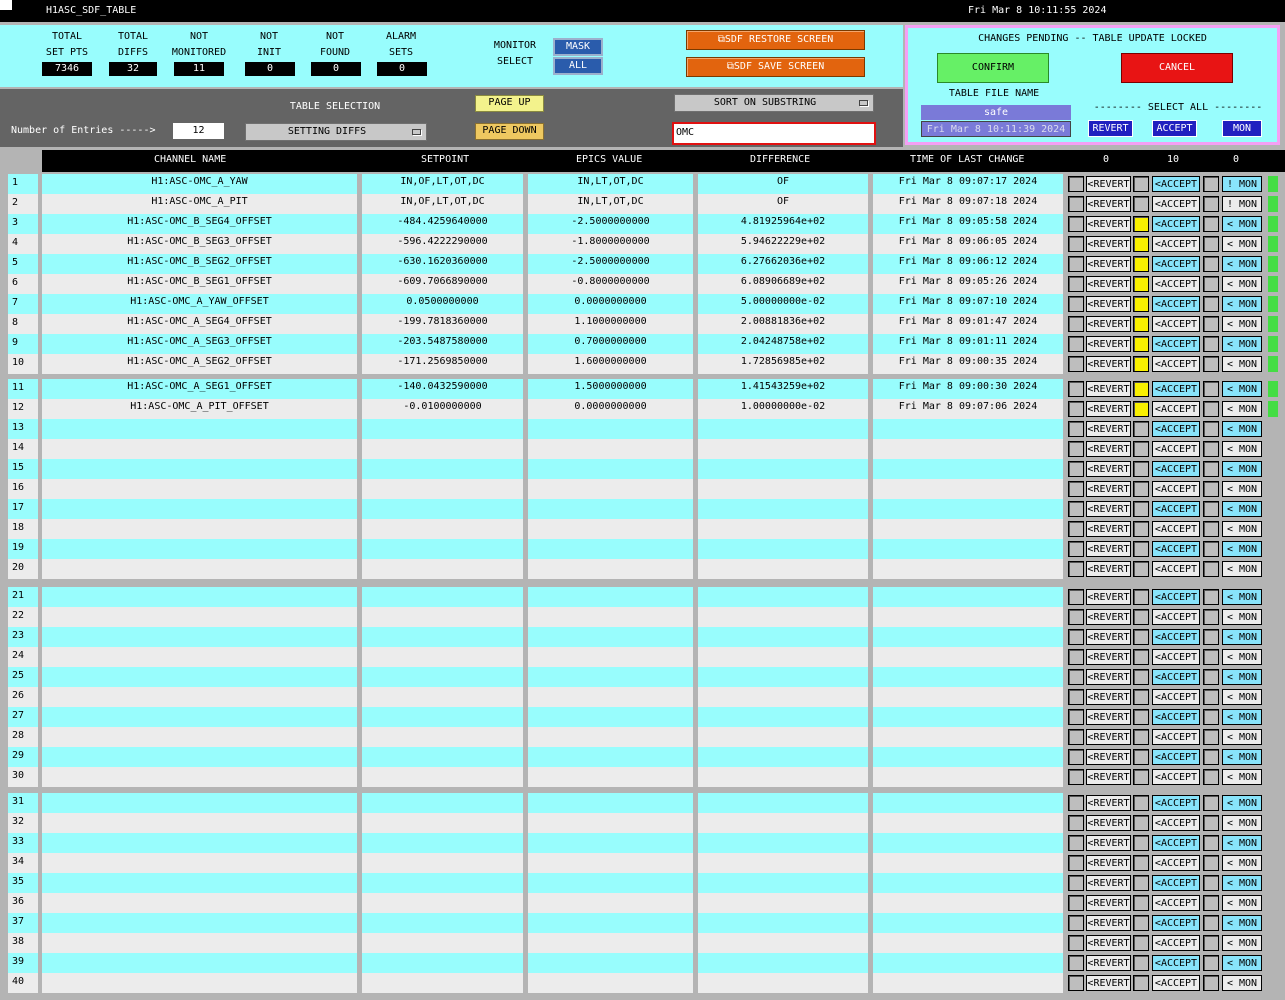 The image size is (1285, 1000). What do you see at coordinates (775, 40) in the screenshot?
I see `sdf-restore-screen-button: ⧉SDF RESTORE SCREEN` at bounding box center [775, 40].